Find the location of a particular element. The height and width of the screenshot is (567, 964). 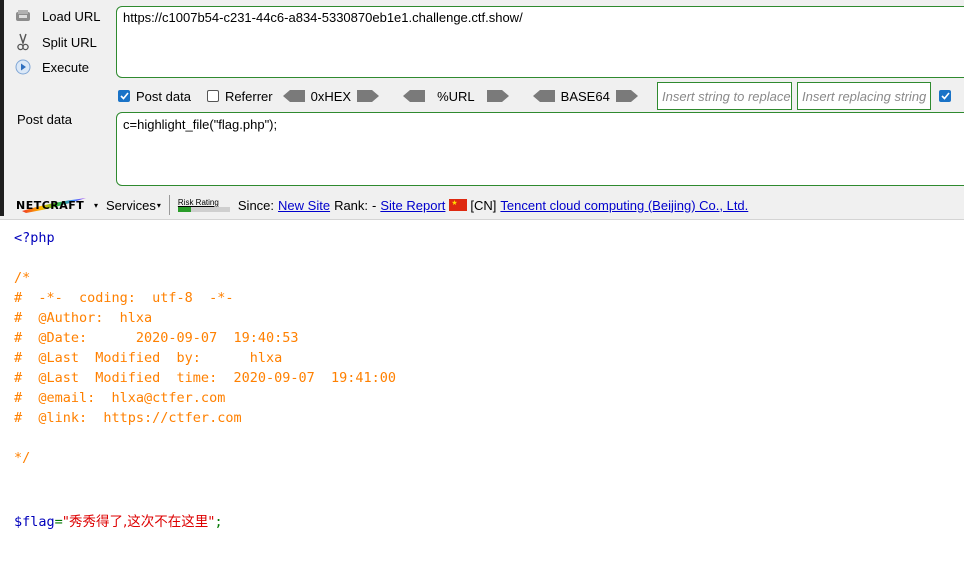

risk-rating: Risk Rating is located at coordinates (203, 205).